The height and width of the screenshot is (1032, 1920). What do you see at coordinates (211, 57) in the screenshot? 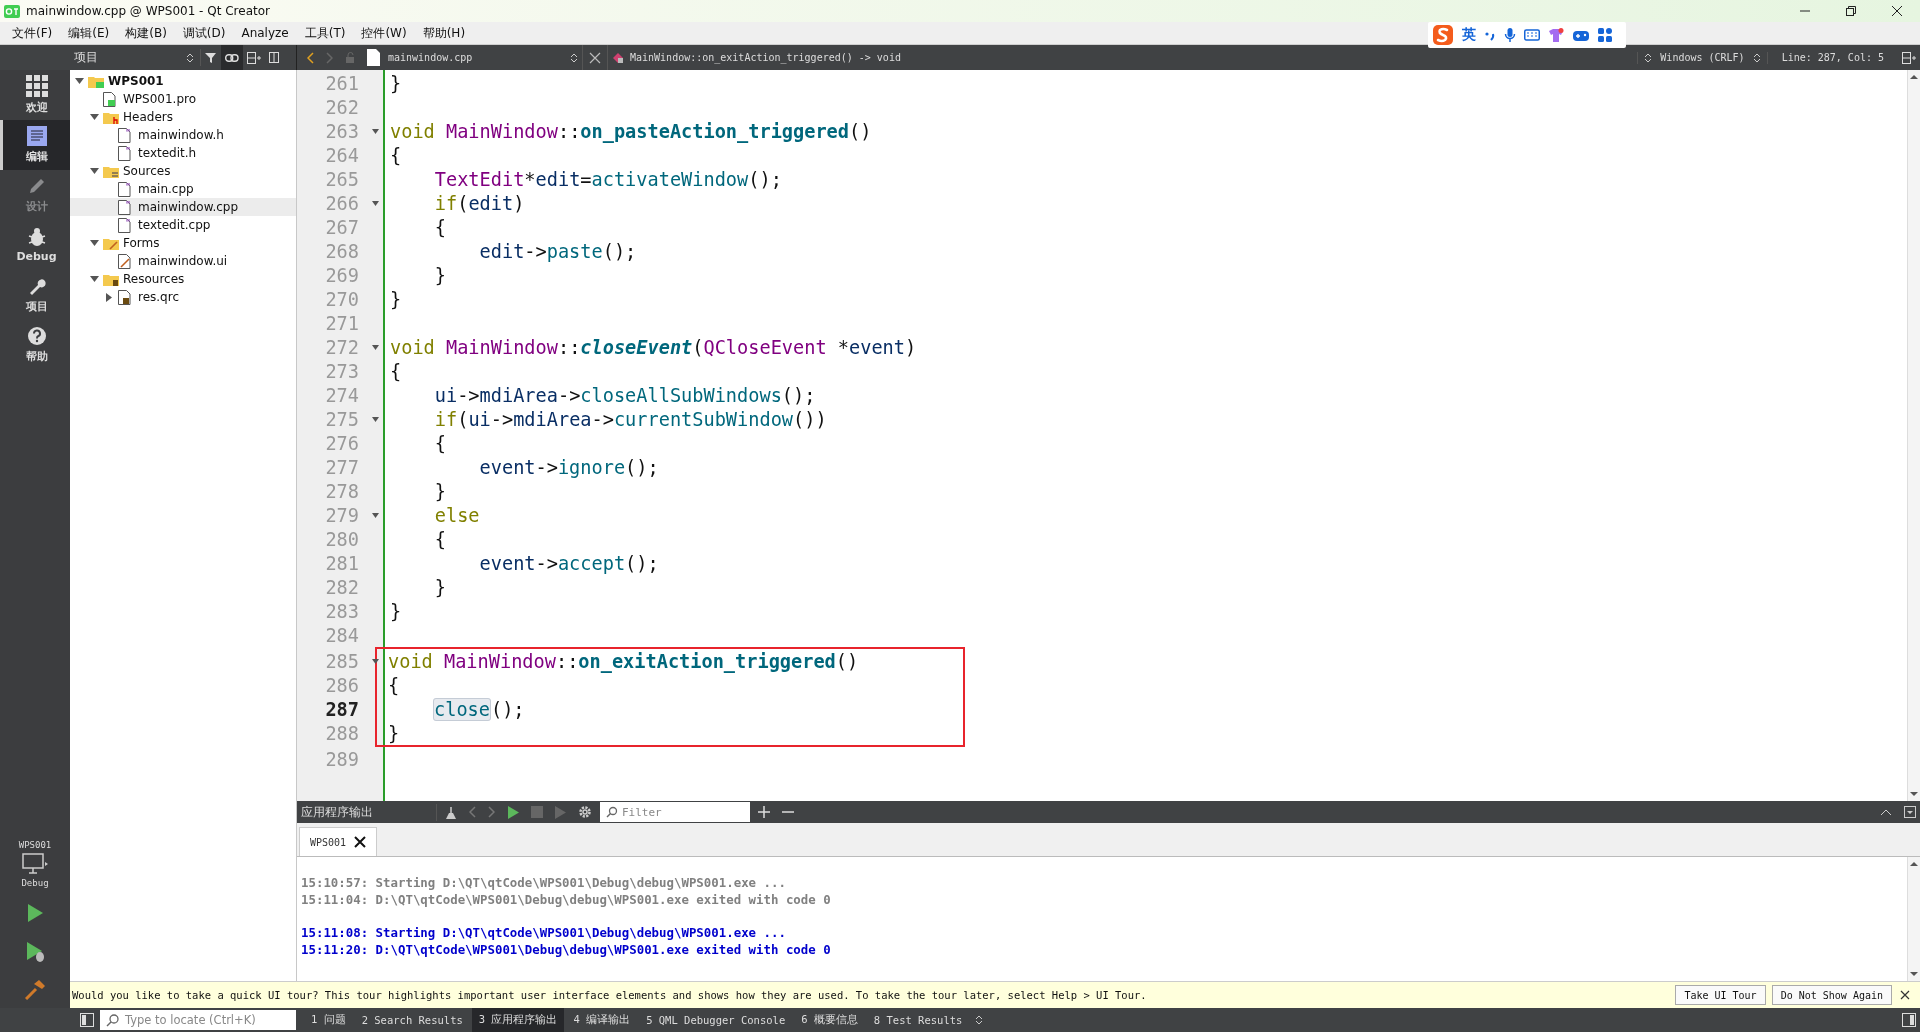
I see `filter-icon` at bounding box center [211, 57].